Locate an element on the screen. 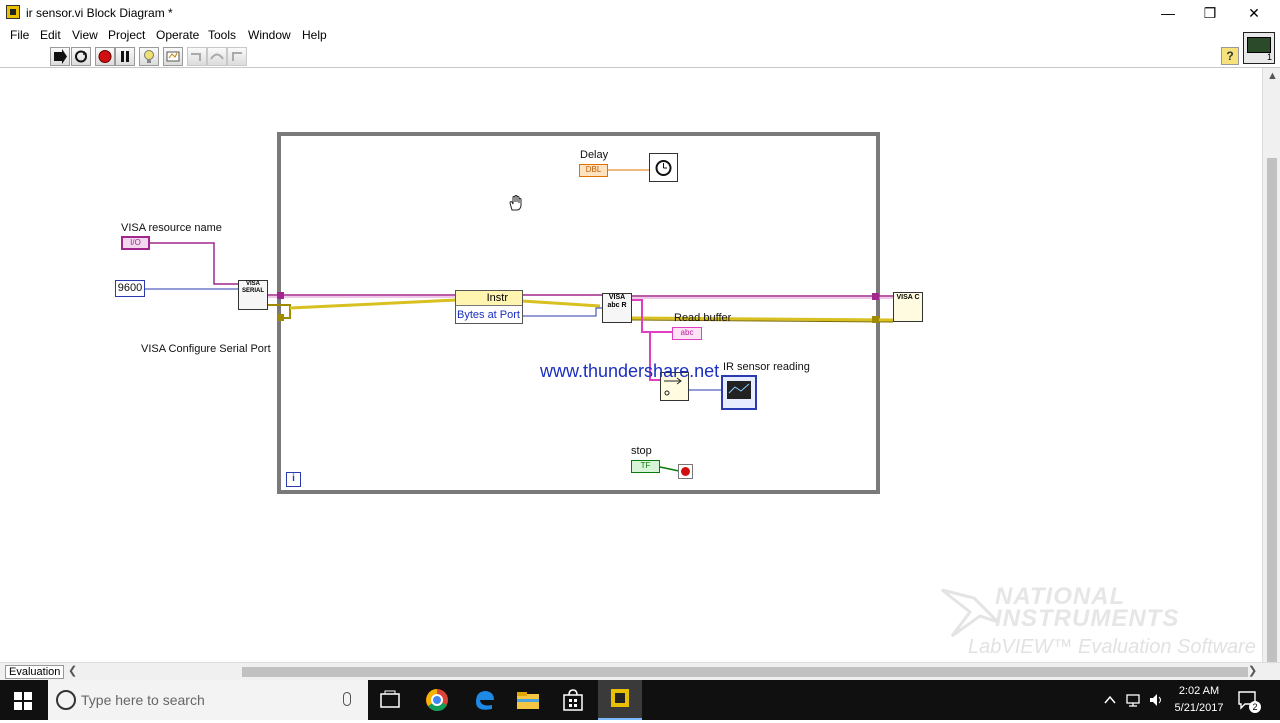 The width and height of the screenshot is (1280, 723). stop-if-true-icon is located at coordinates (685, 471).